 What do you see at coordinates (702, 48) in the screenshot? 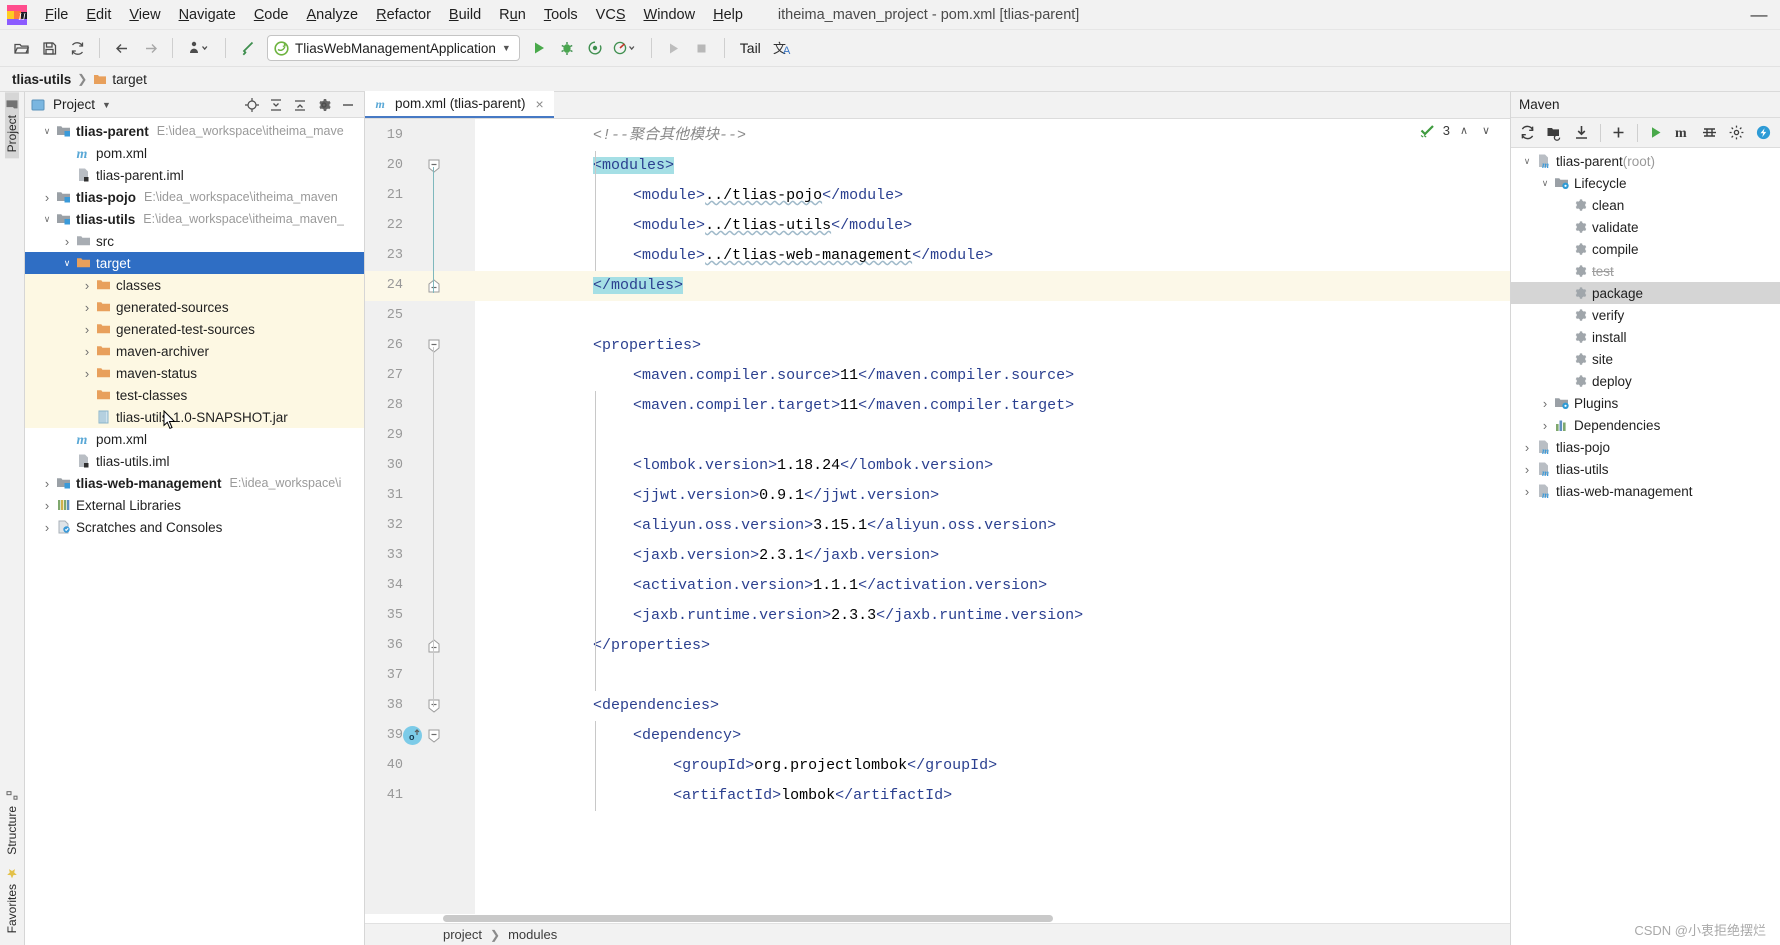
I see `stop-button` at bounding box center [702, 48].